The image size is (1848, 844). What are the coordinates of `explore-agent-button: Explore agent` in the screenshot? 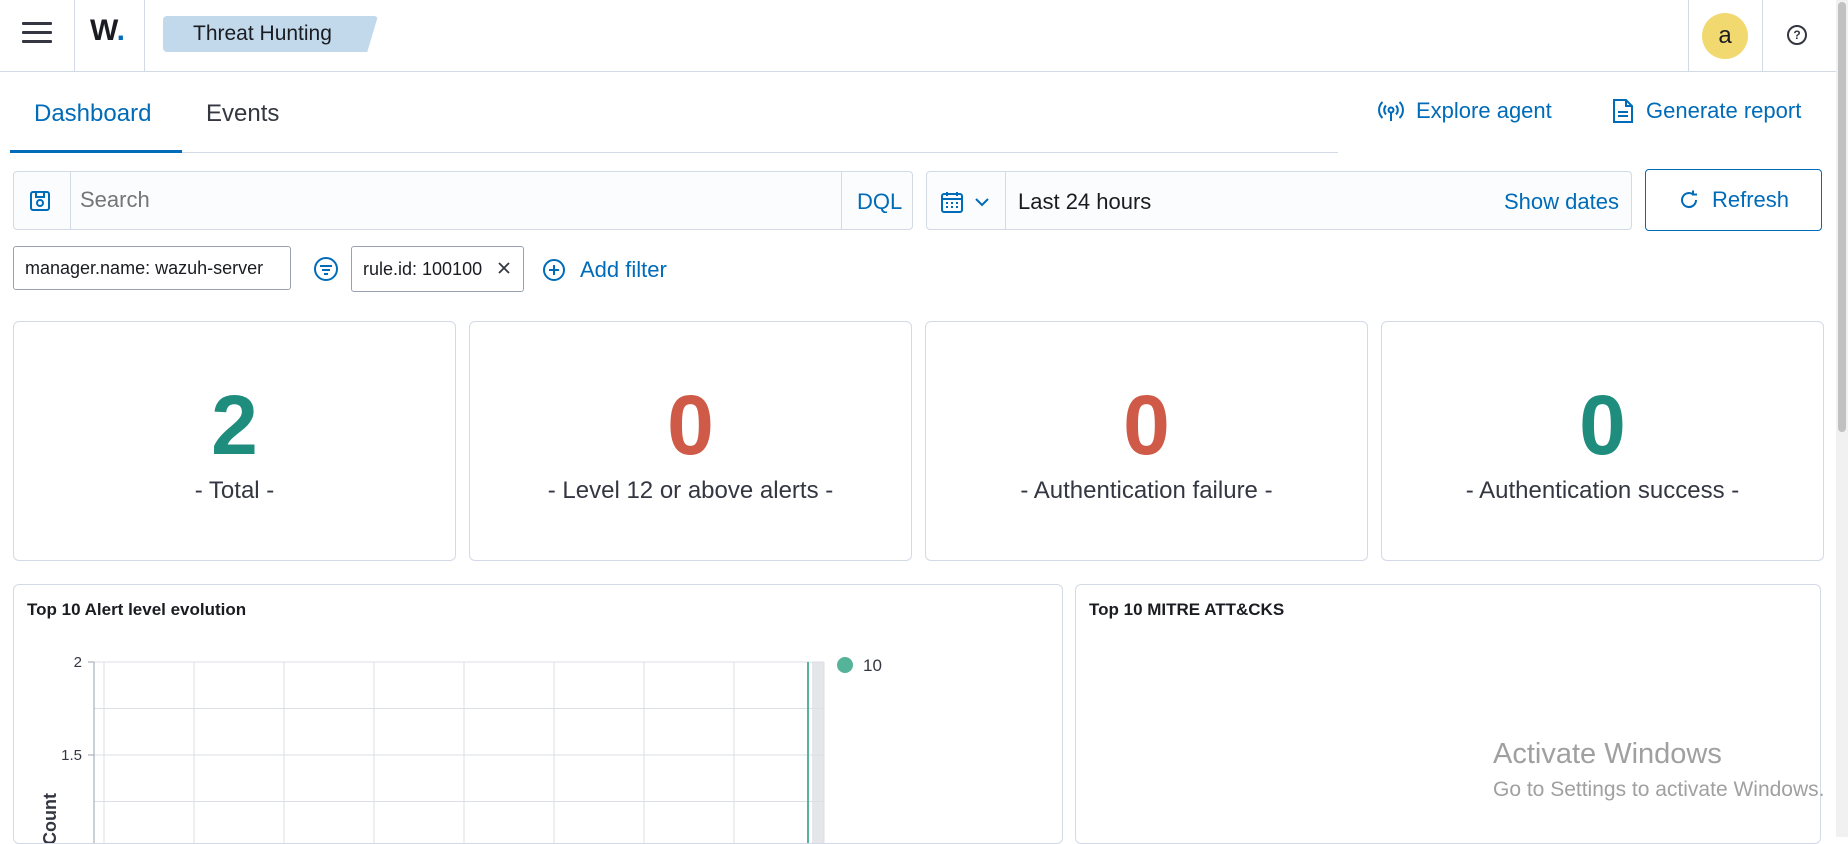 It's located at (1465, 111).